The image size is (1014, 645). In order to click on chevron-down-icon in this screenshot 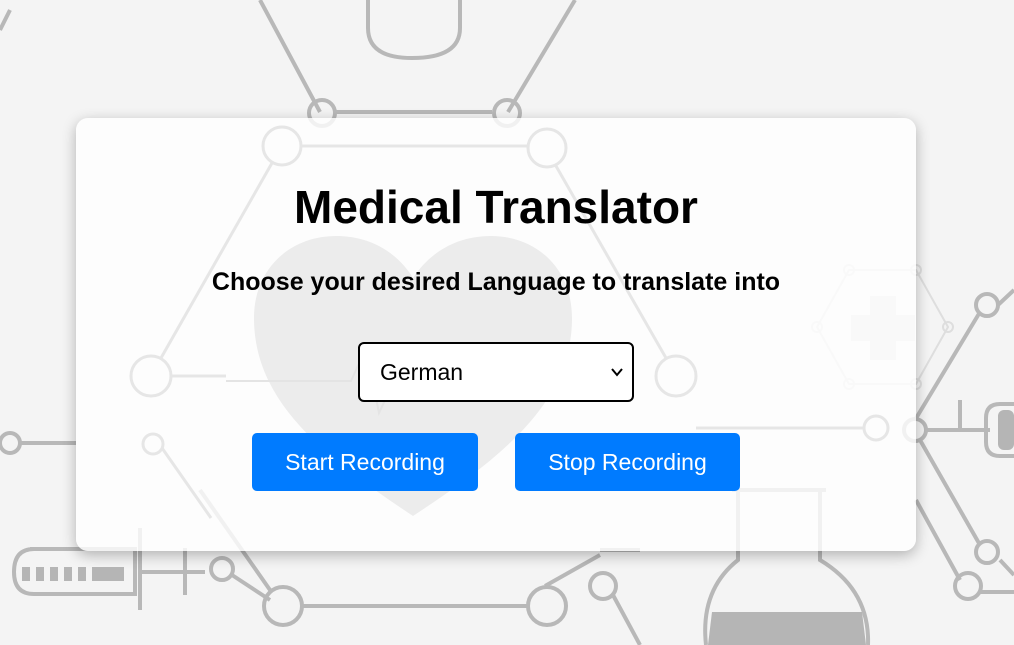, I will do `click(617, 372)`.